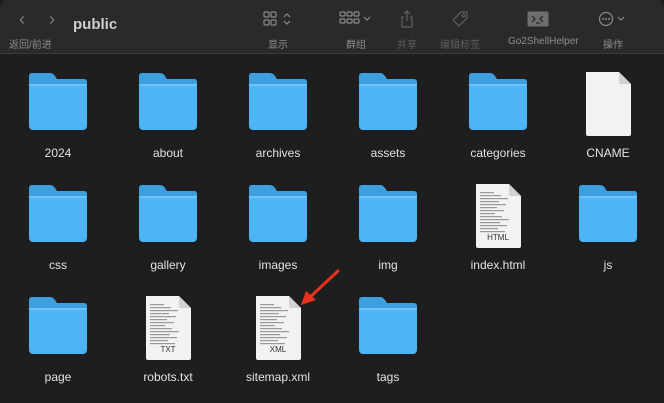  I want to click on file-item-css: css, so click(58, 226).